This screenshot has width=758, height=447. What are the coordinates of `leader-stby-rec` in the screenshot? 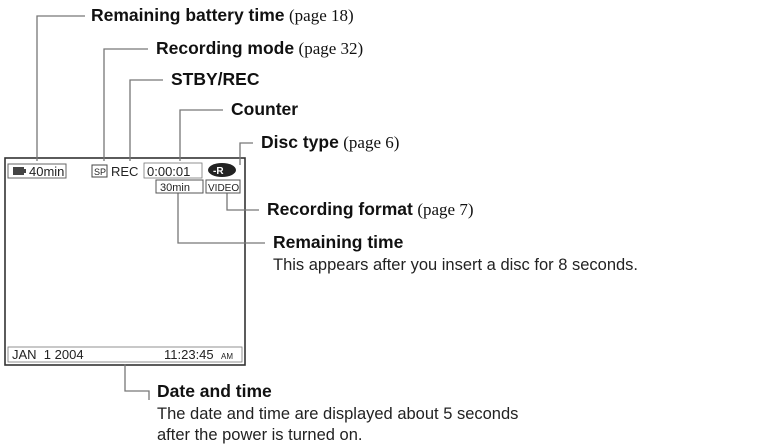 It's located at (146, 120).